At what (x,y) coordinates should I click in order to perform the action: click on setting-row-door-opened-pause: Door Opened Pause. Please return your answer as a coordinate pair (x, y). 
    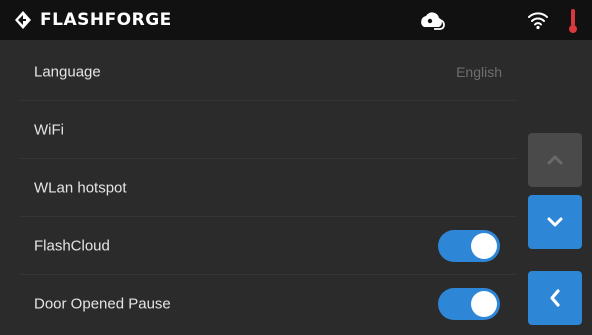
    Looking at the image, I should click on (268, 304).